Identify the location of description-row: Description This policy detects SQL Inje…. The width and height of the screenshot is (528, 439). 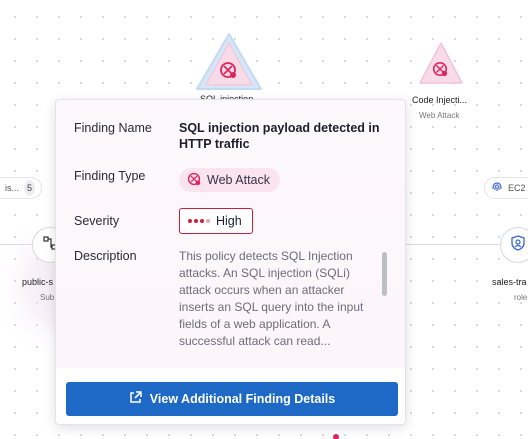
(230, 299).